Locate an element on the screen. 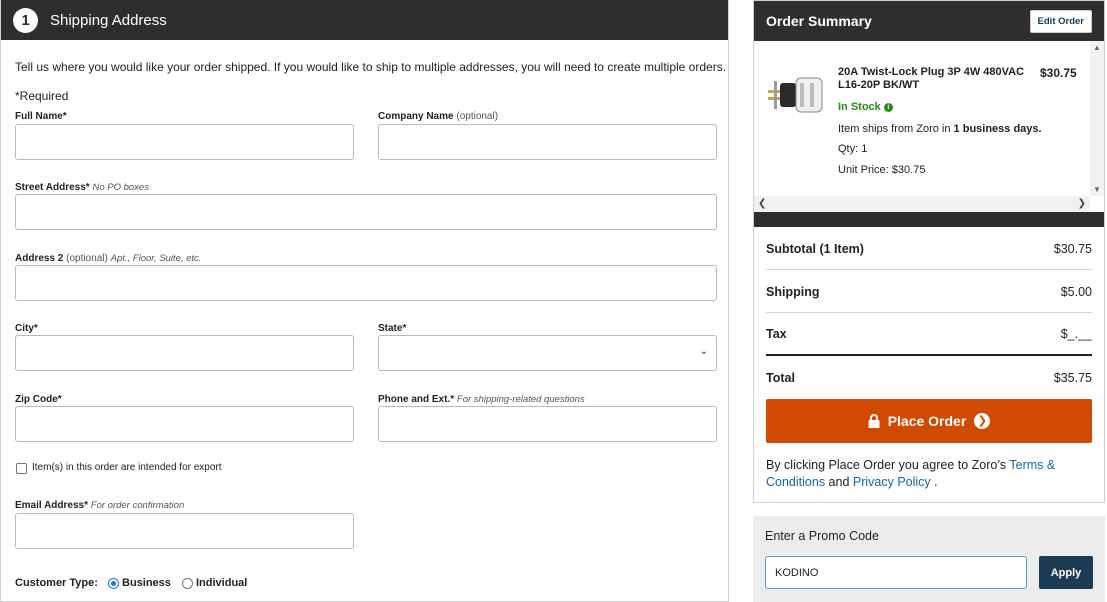  tax-row: Tax $_.__ is located at coordinates (929, 334).